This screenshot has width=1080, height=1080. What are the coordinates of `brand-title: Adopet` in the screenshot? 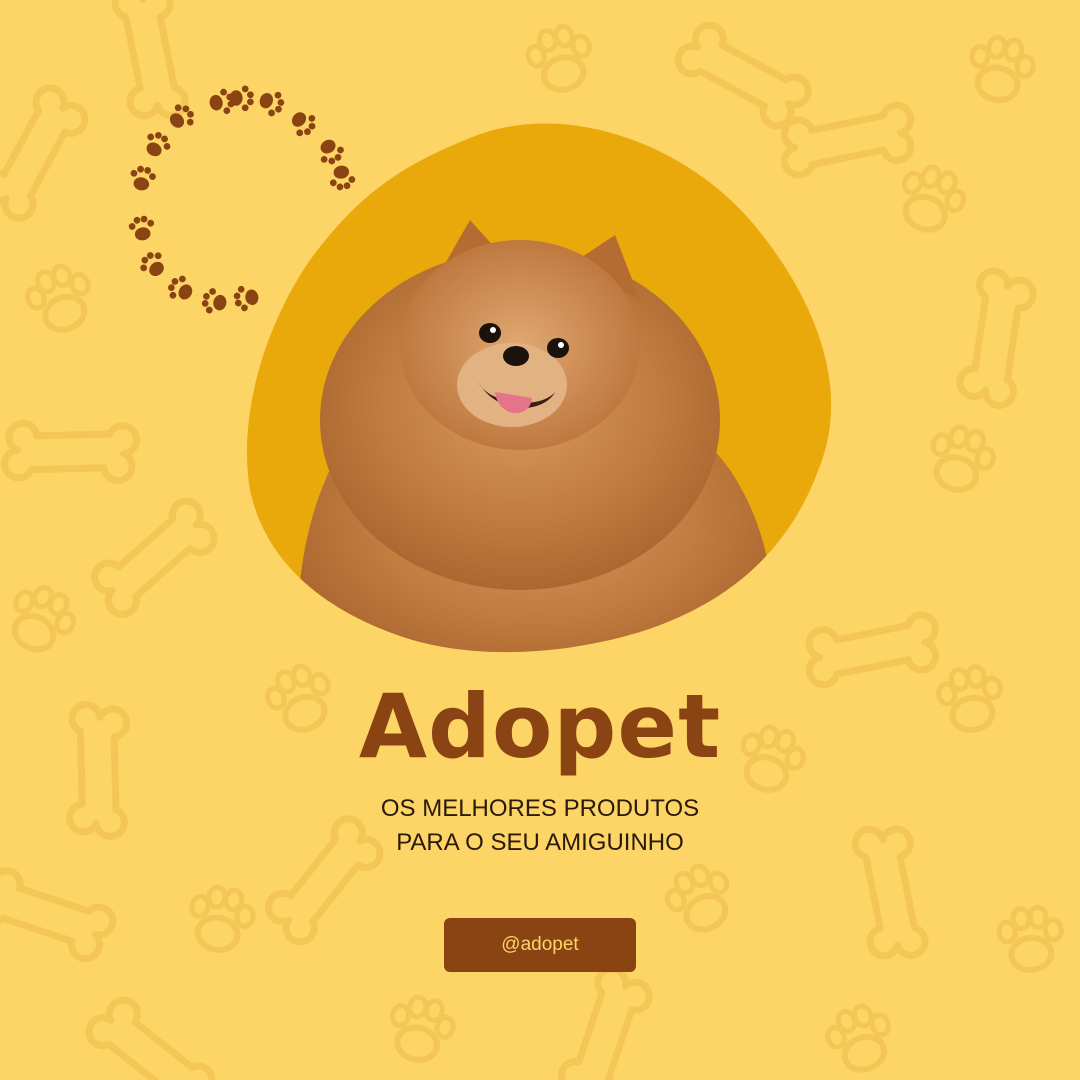 It's located at (540, 726).